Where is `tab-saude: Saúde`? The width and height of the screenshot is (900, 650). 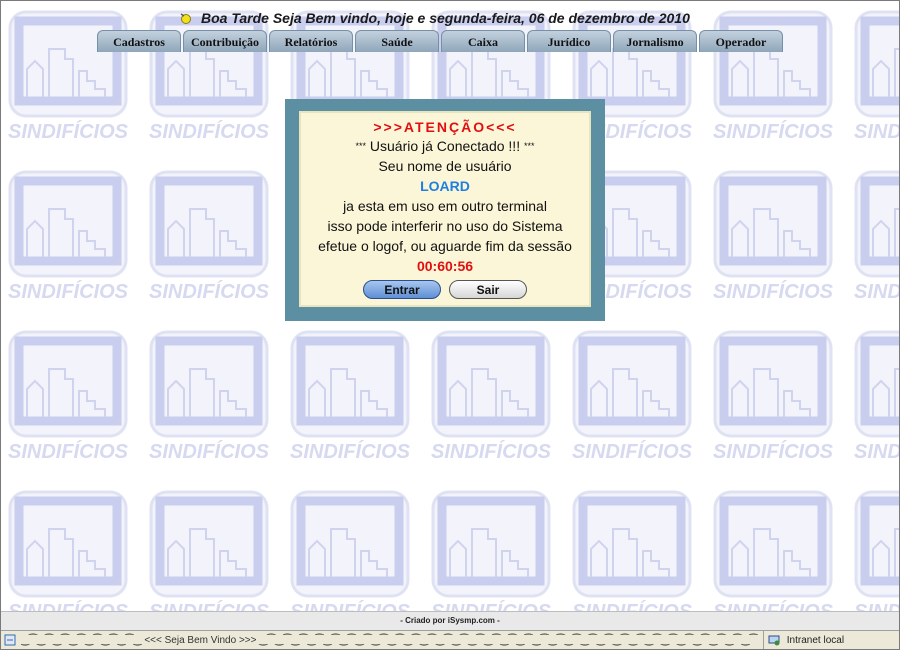
tab-saude: Saúde is located at coordinates (397, 41).